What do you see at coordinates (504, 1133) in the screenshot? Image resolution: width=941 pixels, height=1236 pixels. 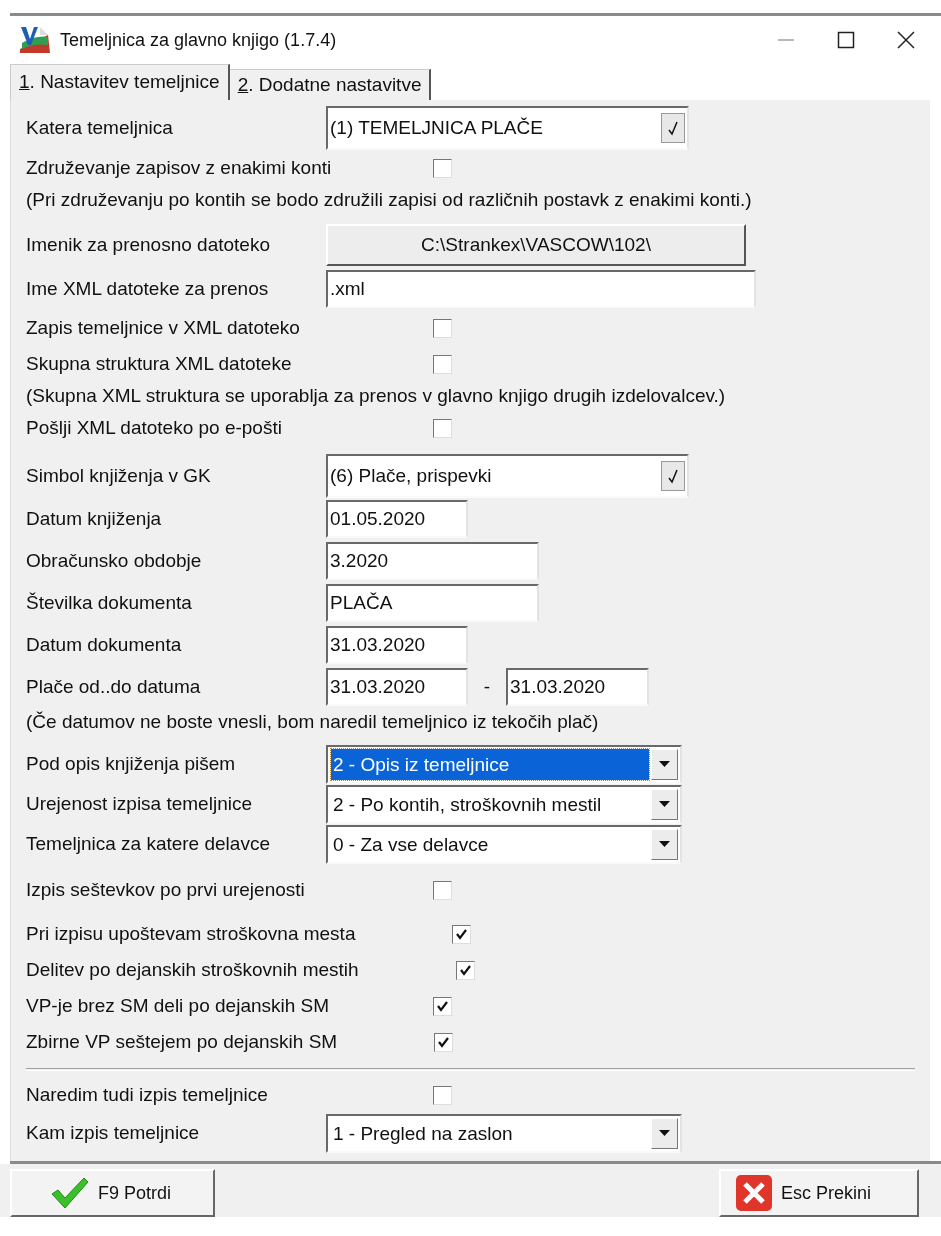 I see `dropdown: 1 - Pregled na zaslon` at bounding box center [504, 1133].